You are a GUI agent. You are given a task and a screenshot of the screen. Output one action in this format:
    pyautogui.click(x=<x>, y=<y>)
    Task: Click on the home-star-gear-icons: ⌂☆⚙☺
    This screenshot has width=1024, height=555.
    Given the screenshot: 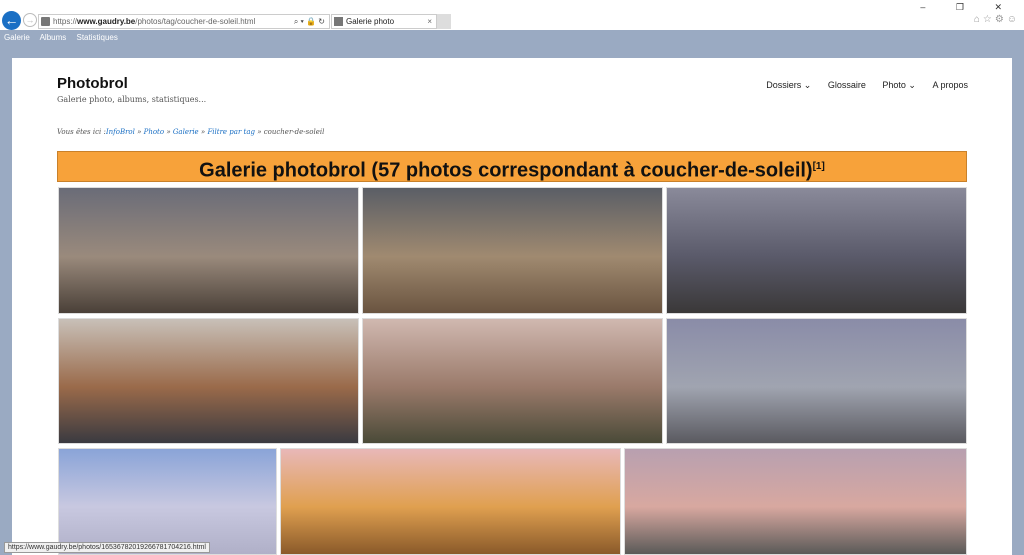 What is the action you would take?
    pyautogui.click(x=997, y=19)
    